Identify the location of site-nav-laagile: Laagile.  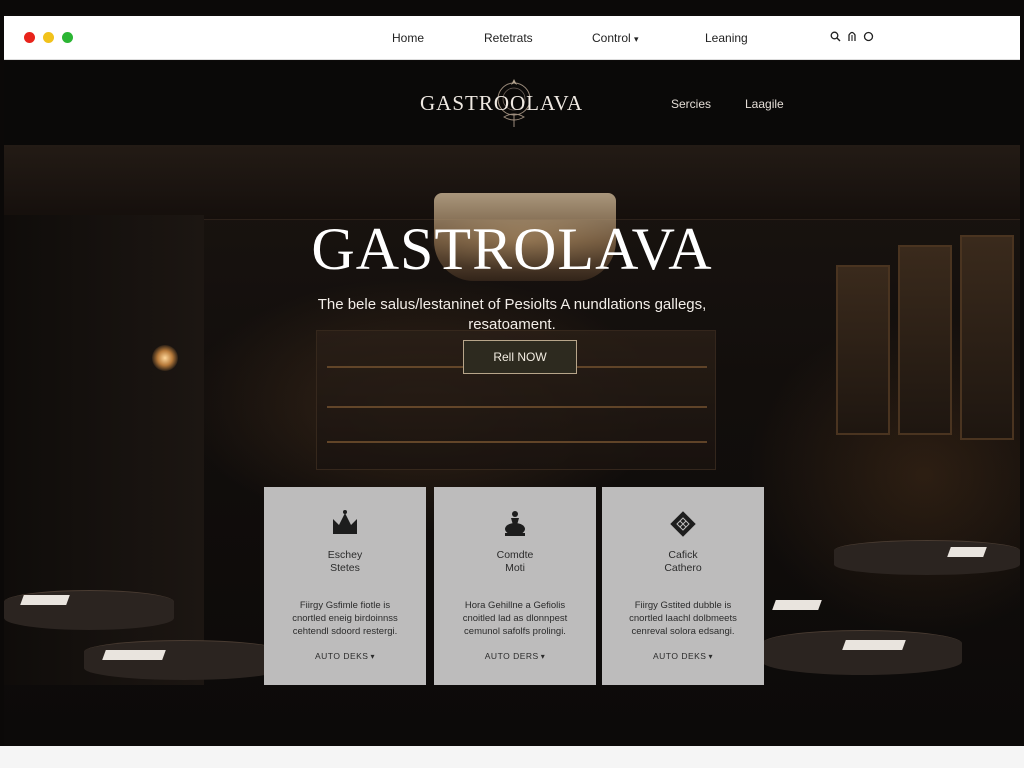
(764, 104).